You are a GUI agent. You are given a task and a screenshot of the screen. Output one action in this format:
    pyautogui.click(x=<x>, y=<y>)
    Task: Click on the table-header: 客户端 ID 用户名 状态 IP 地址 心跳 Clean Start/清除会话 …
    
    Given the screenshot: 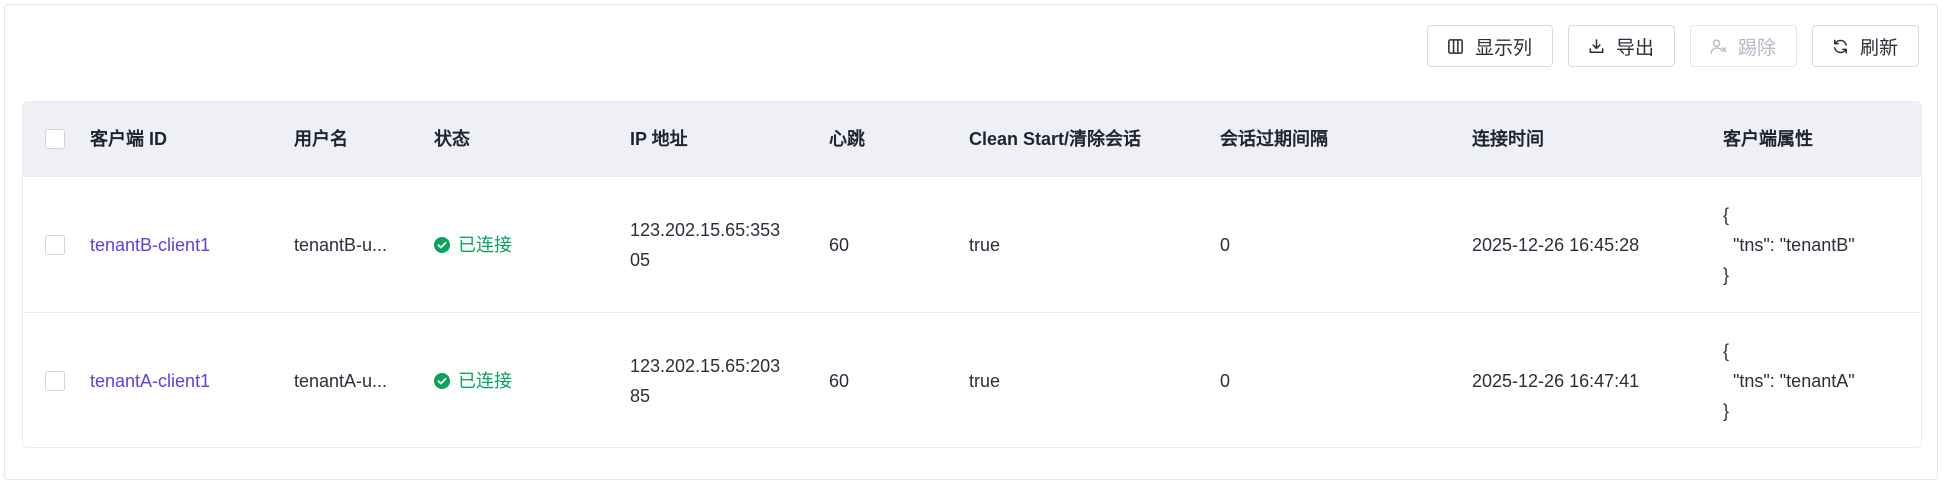 What is the action you would take?
    pyautogui.click(x=972, y=139)
    